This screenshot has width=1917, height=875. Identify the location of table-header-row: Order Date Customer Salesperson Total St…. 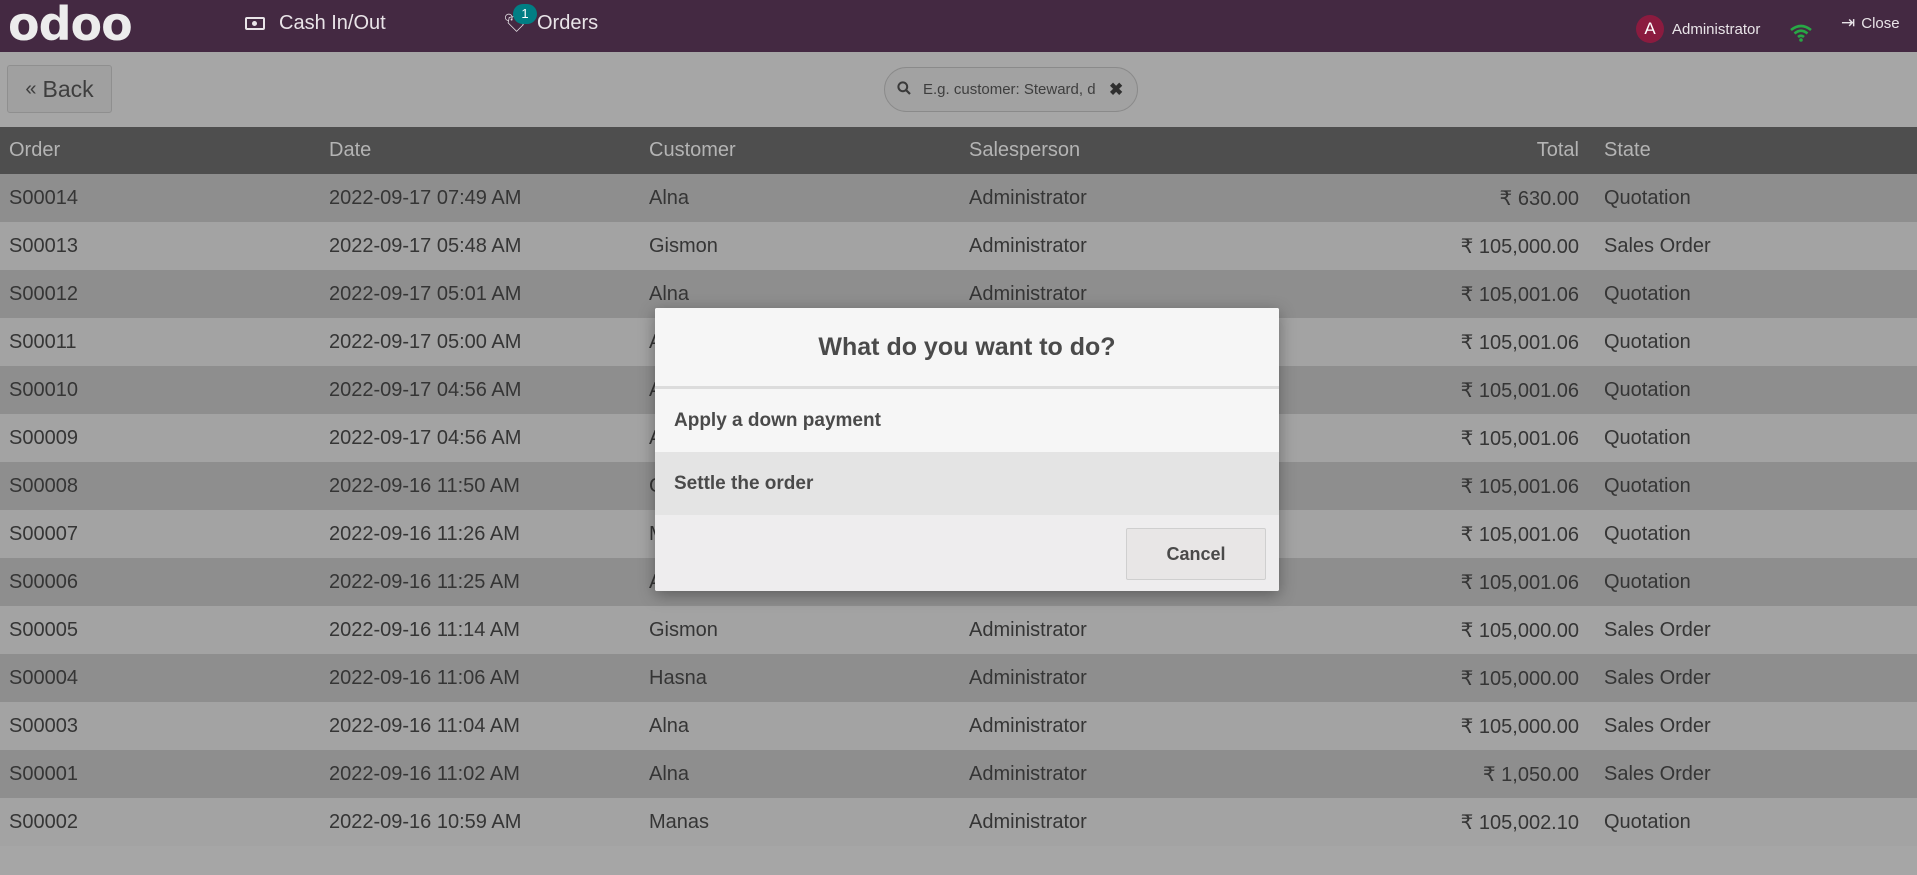
(958, 150).